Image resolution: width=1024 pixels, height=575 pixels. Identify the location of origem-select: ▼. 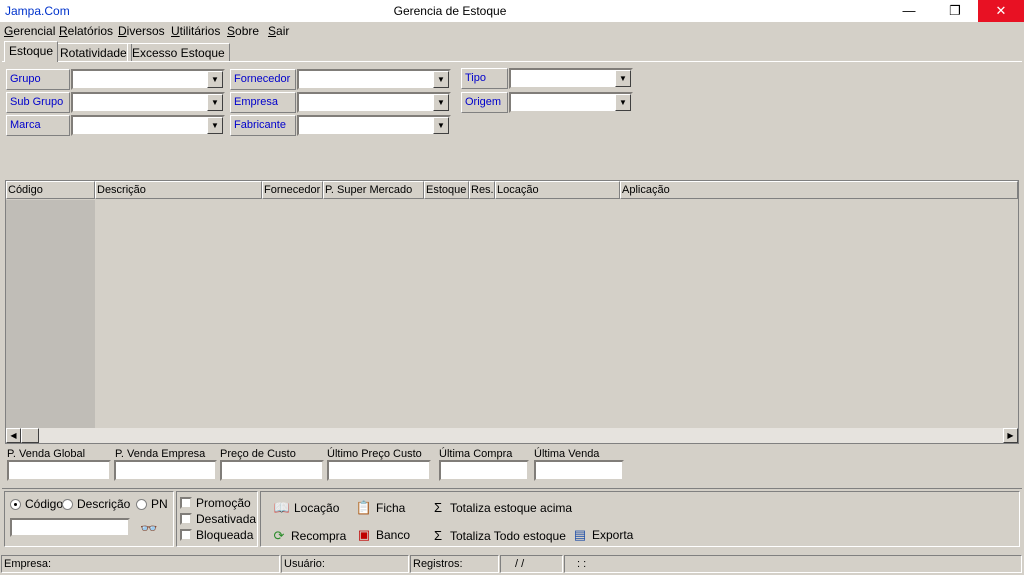
(571, 102).